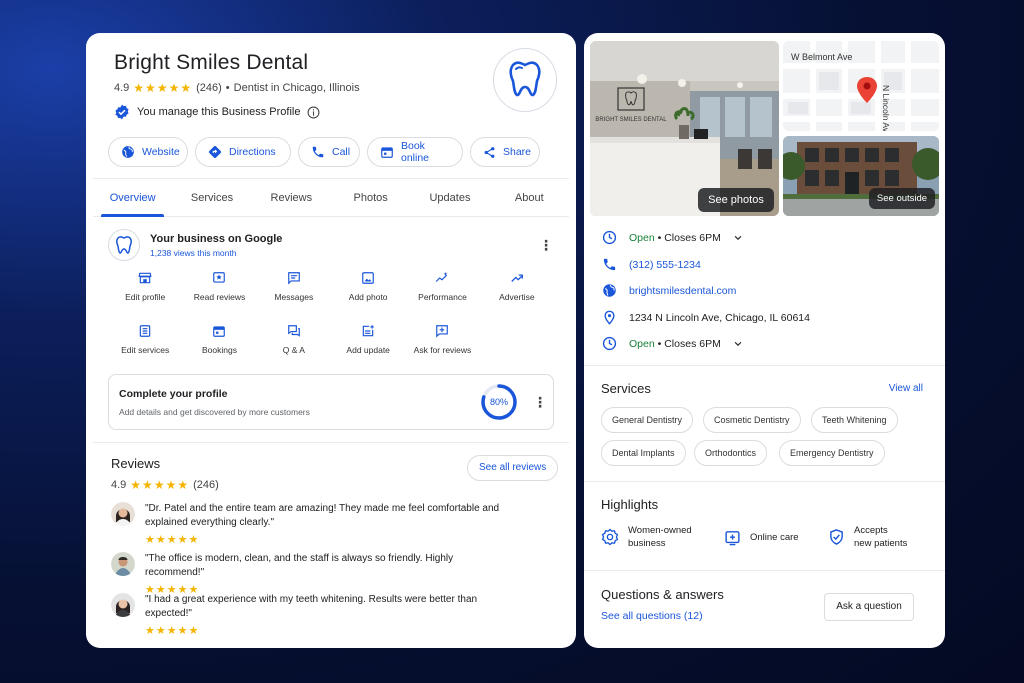 This screenshot has height=683, width=1024. Describe the element at coordinates (368, 339) in the screenshot. I see `add-update-tool: Add update` at that location.